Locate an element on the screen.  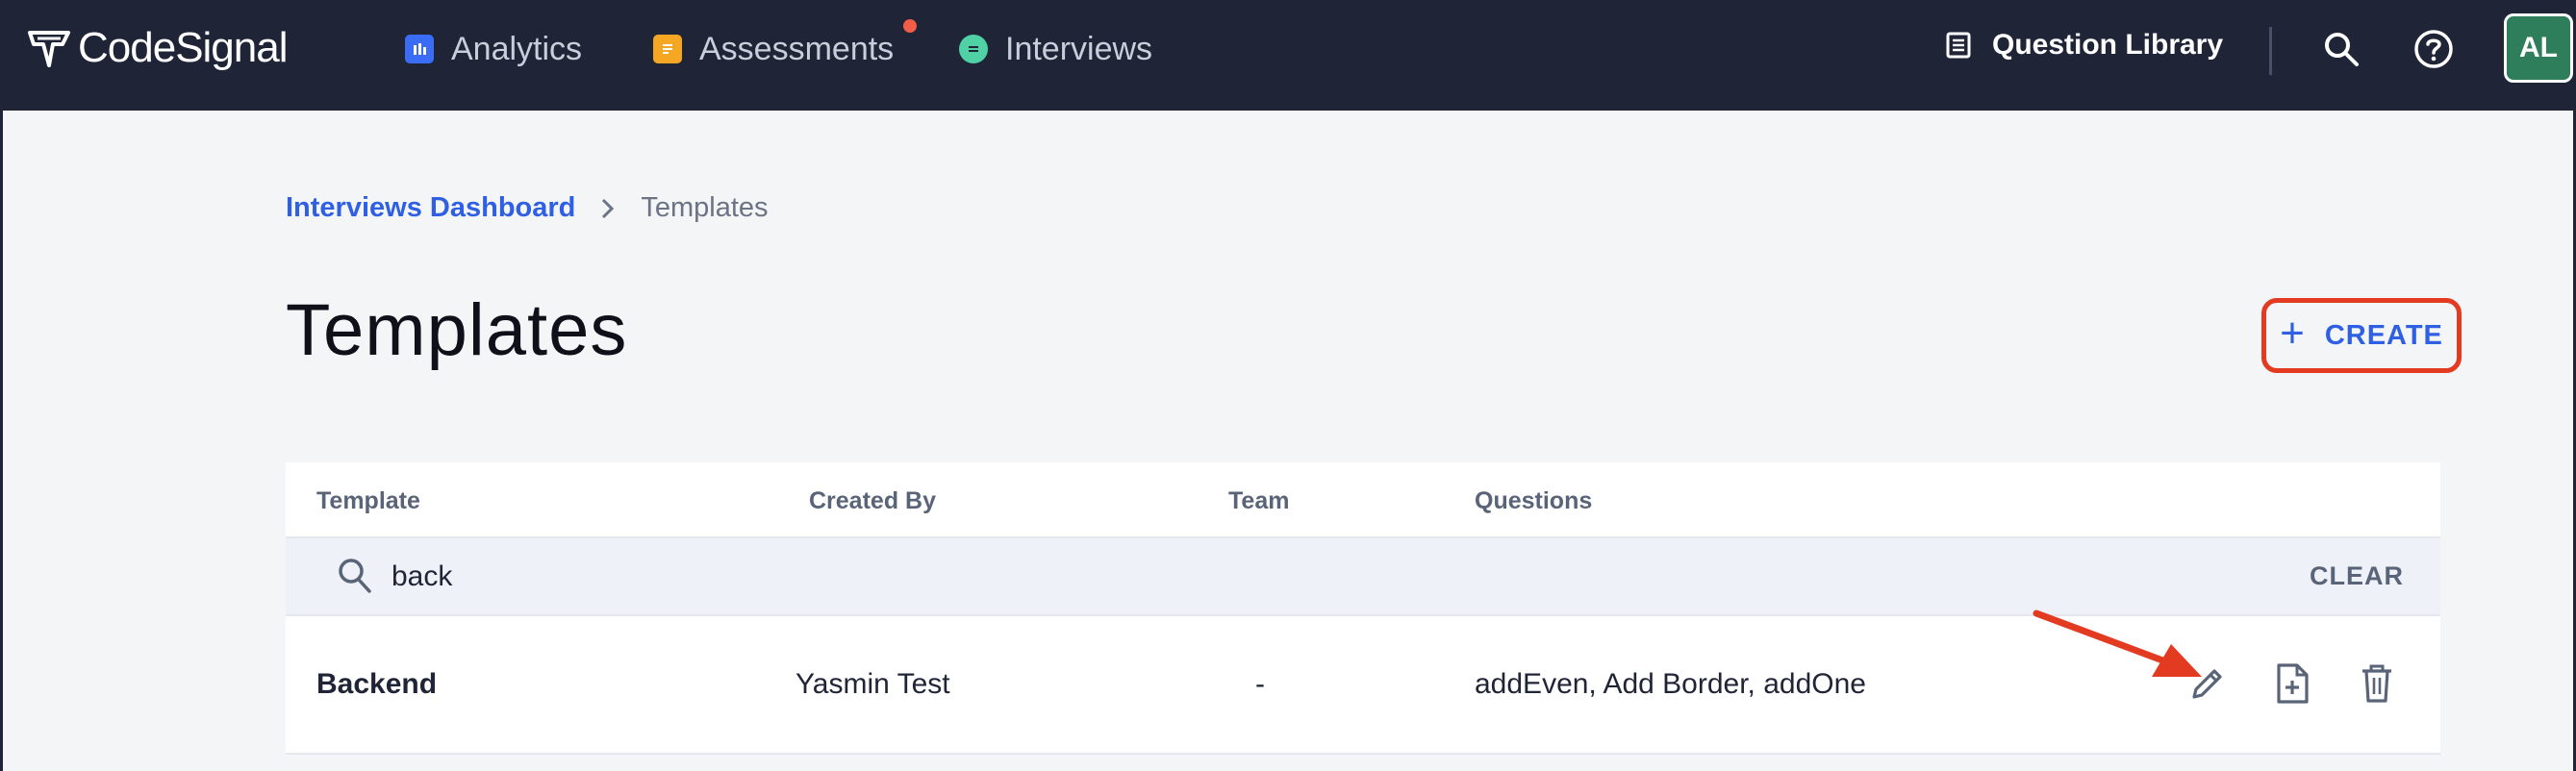
analytics-icon is located at coordinates (420, 49).